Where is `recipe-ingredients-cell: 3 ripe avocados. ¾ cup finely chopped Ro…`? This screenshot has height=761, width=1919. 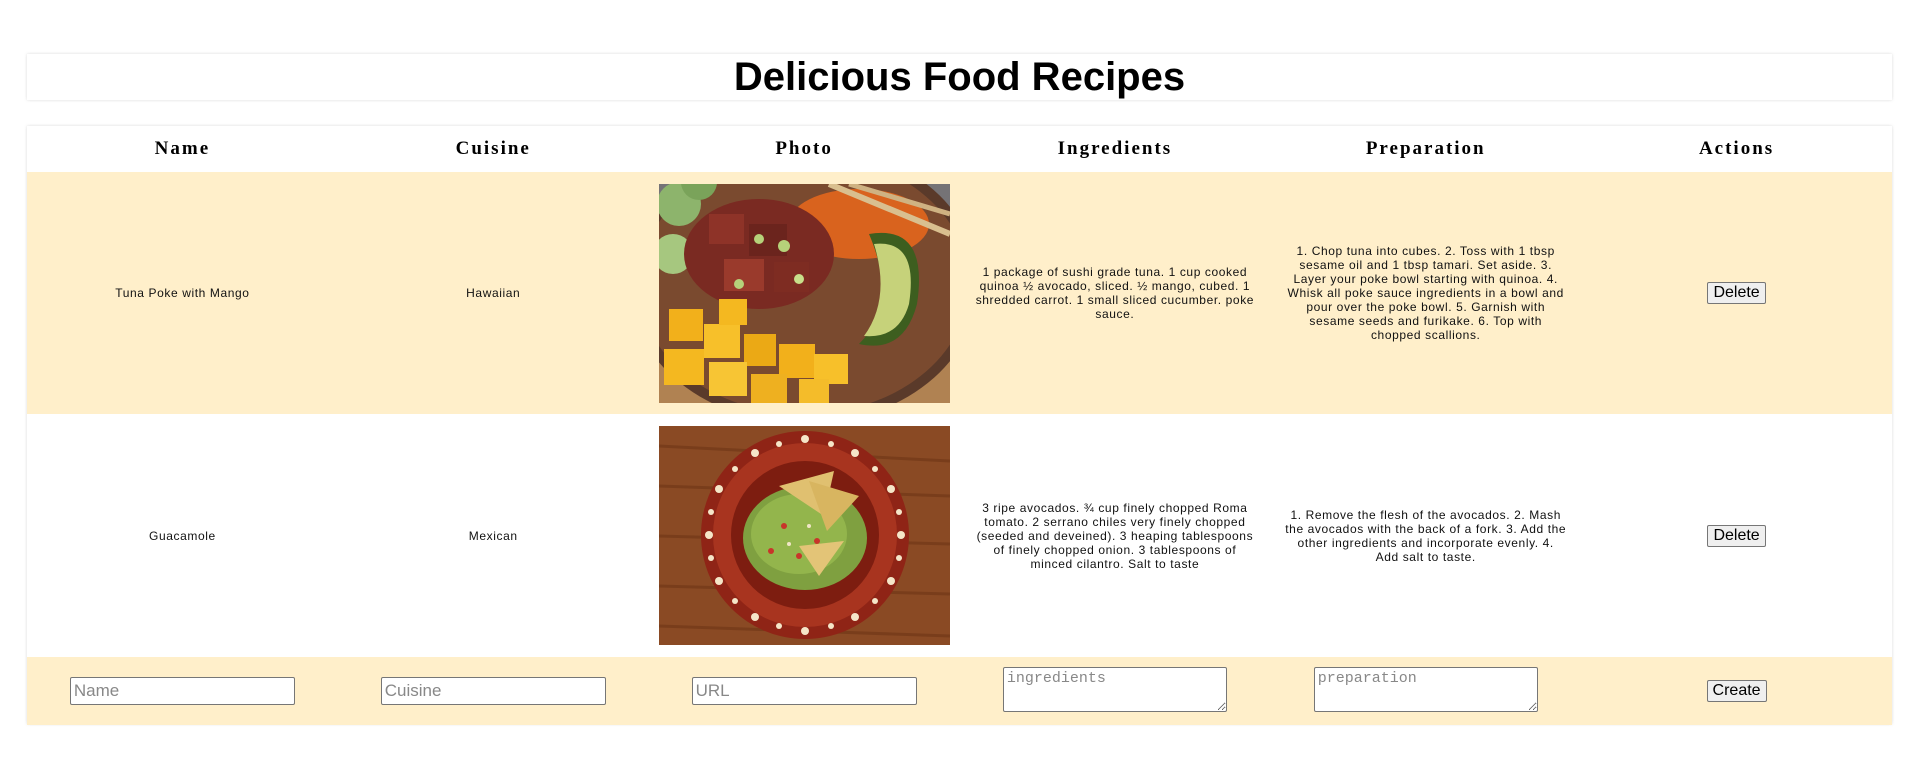
recipe-ingredients-cell: 3 ripe avocados. ¾ cup finely chopped Ro… is located at coordinates (1114, 535).